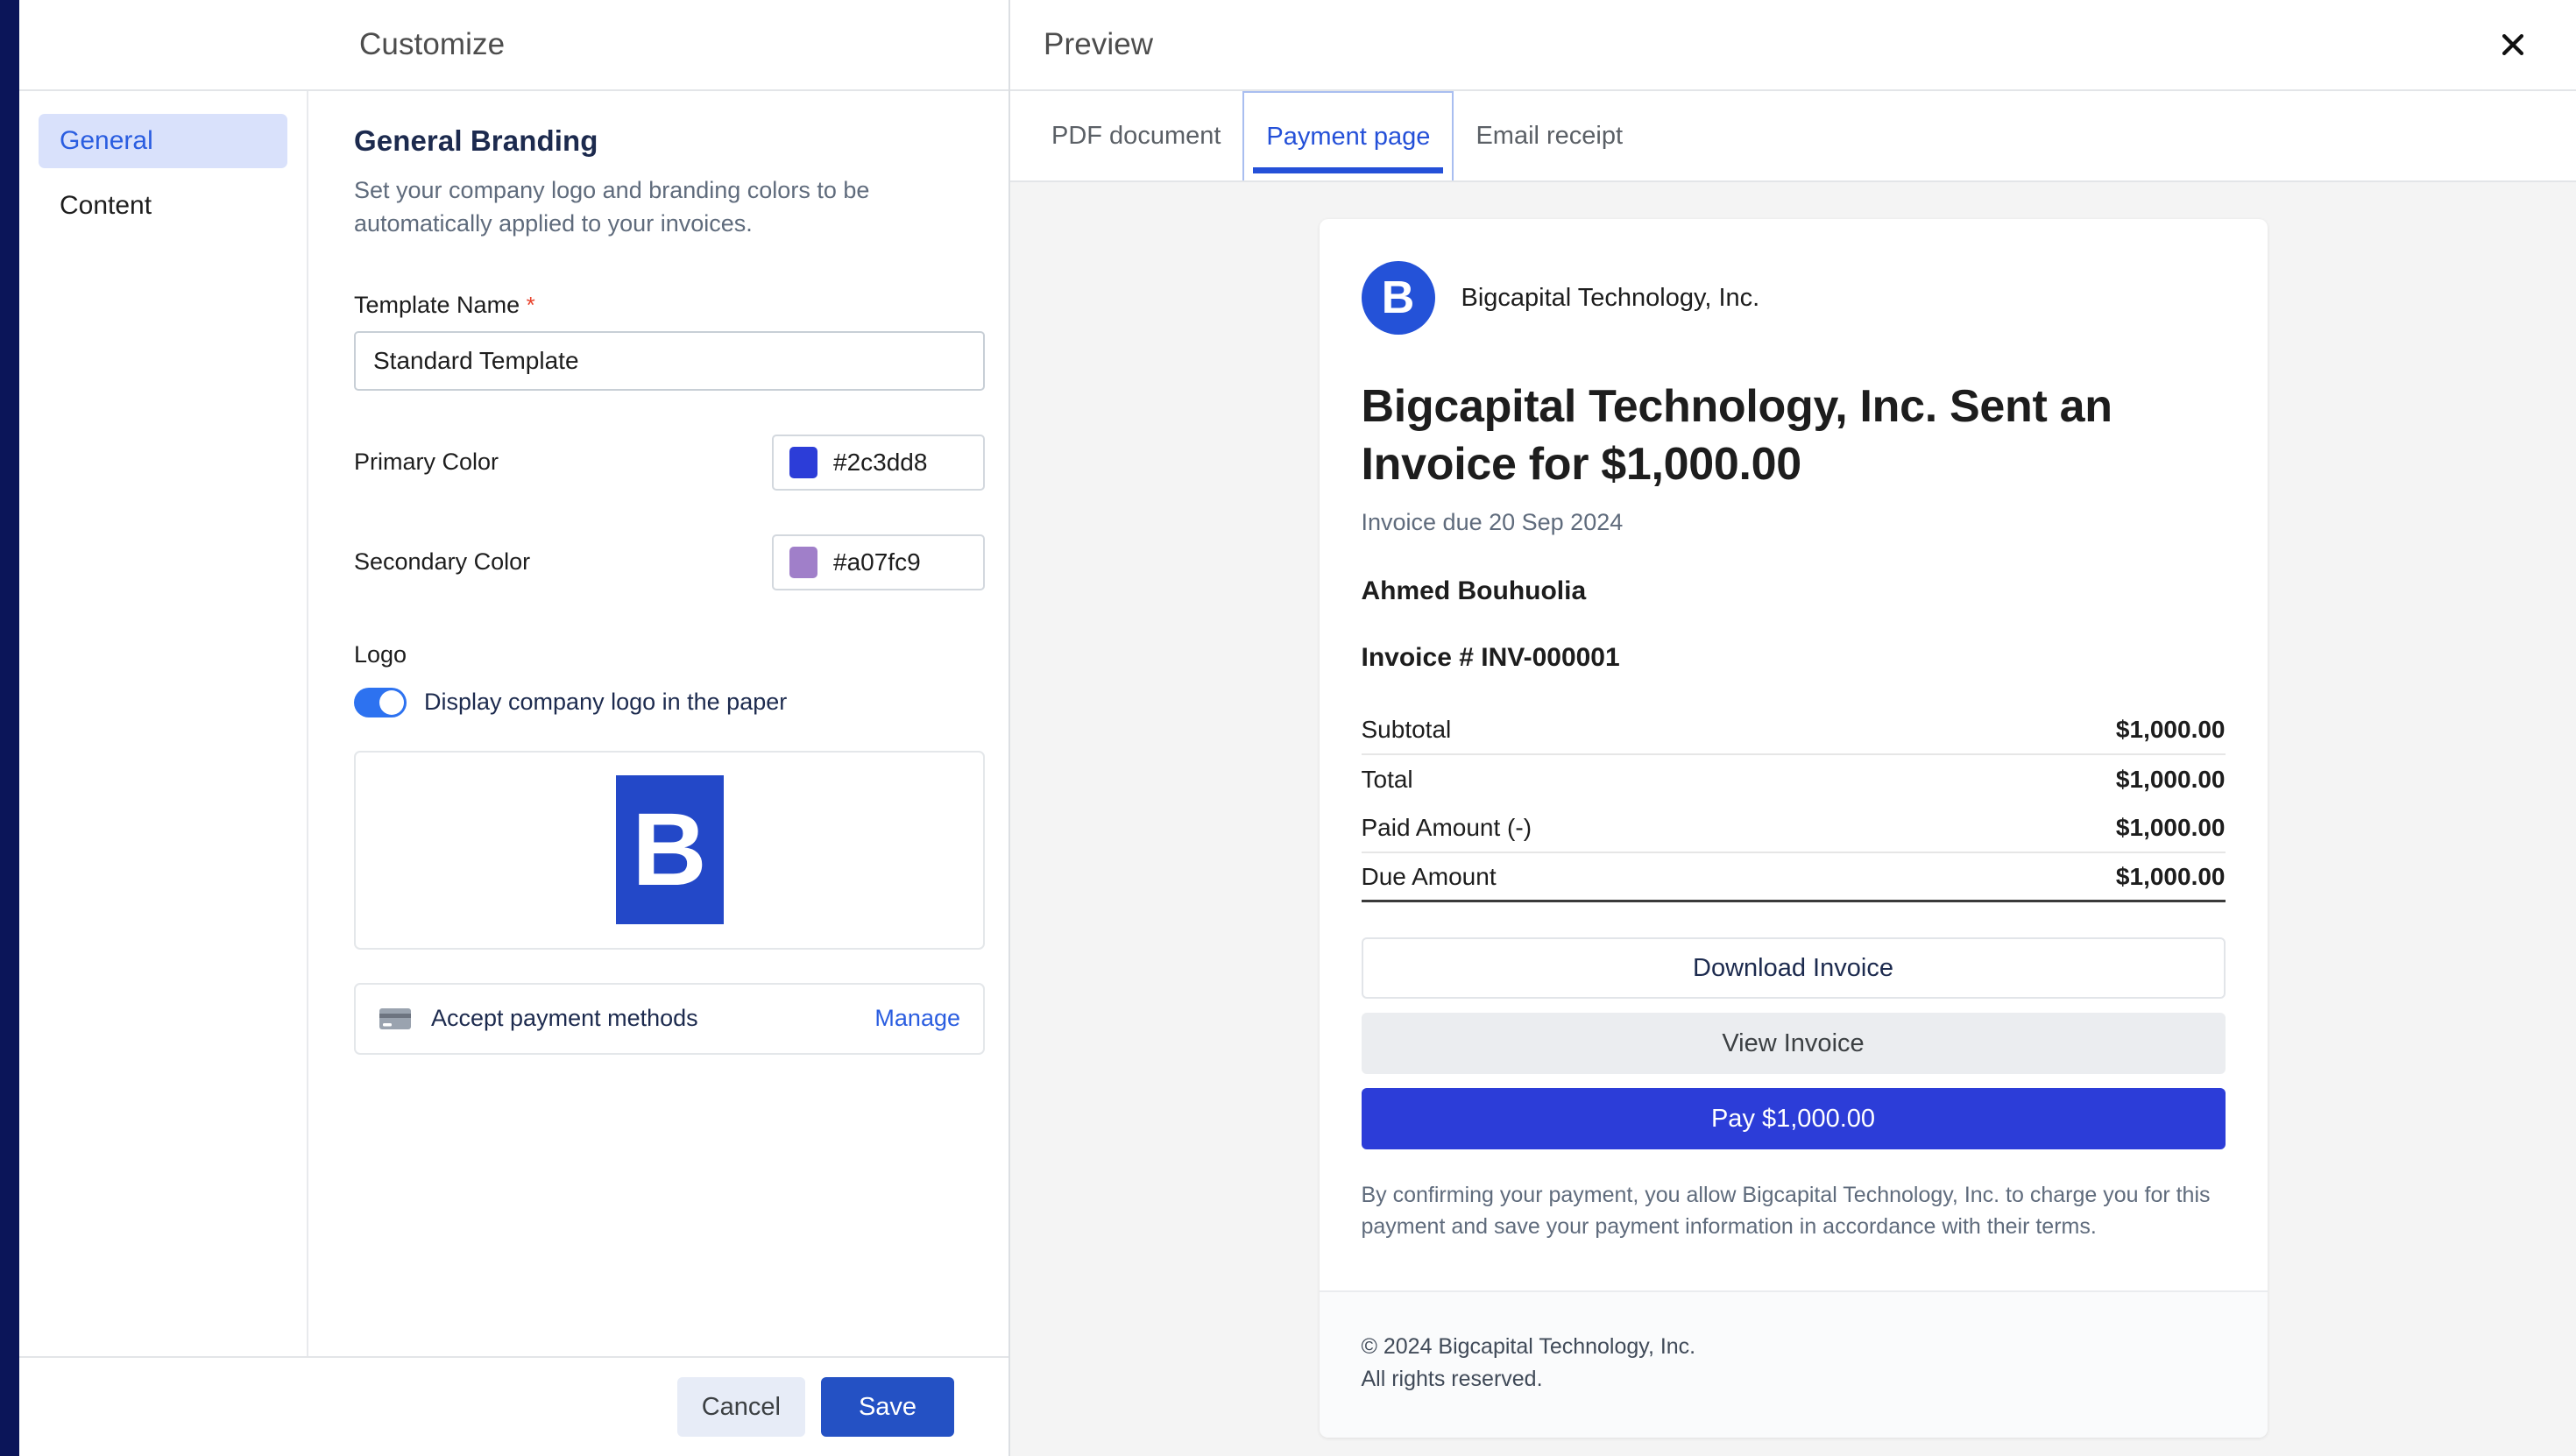 The width and height of the screenshot is (2576, 1456). Describe the element at coordinates (442, 562) in the screenshot. I see `secondary-color-label: Secondary Color` at that location.